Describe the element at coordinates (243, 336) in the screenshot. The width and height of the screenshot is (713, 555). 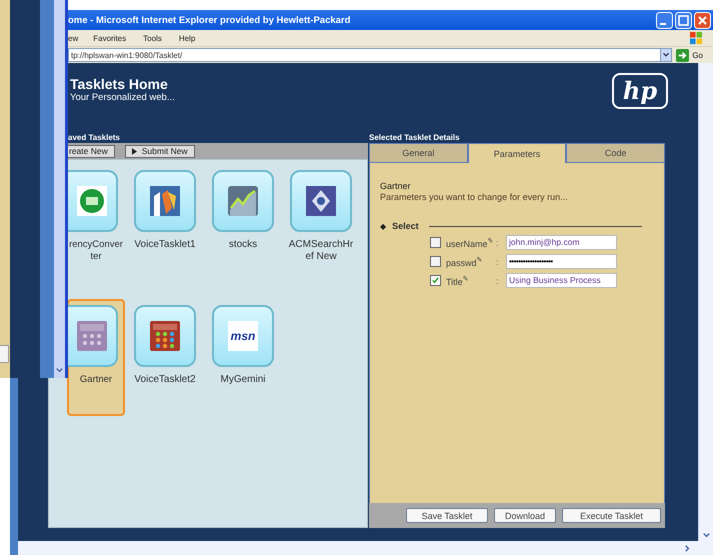
I see `logo: msn` at that location.